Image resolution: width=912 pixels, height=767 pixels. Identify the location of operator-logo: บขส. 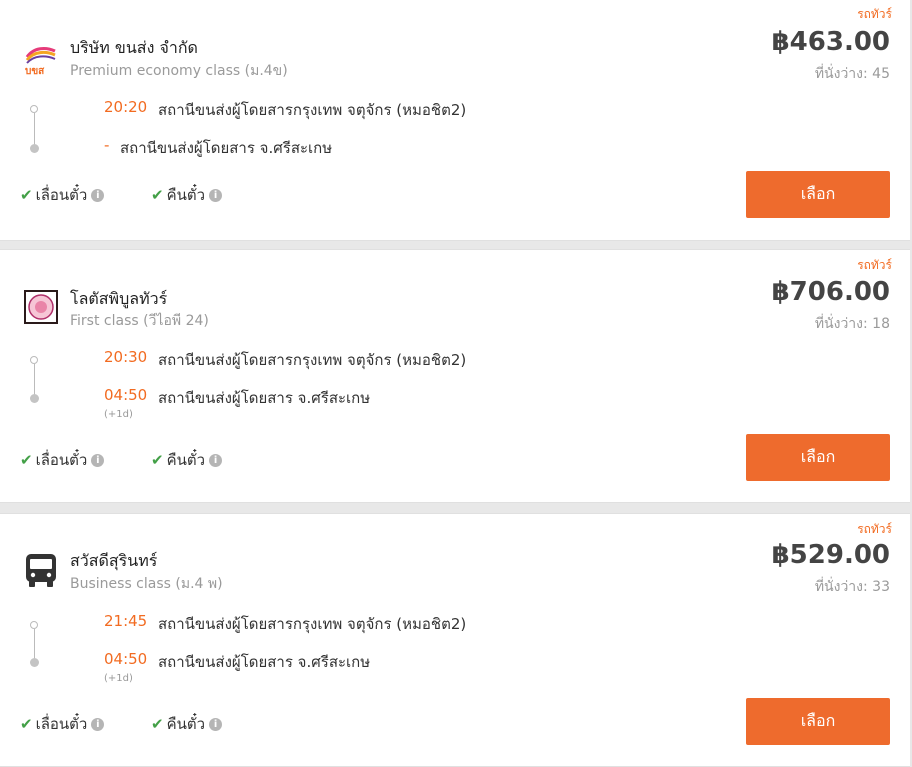
(41, 59).